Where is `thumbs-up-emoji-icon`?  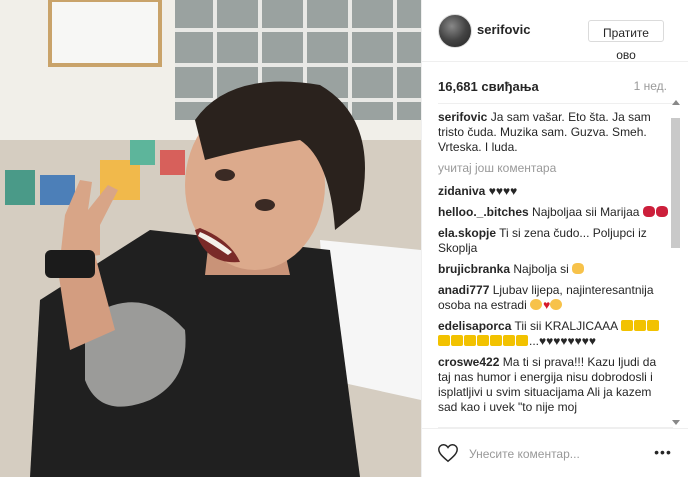
thumbs-up-emoji-icon is located at coordinates (578, 268).